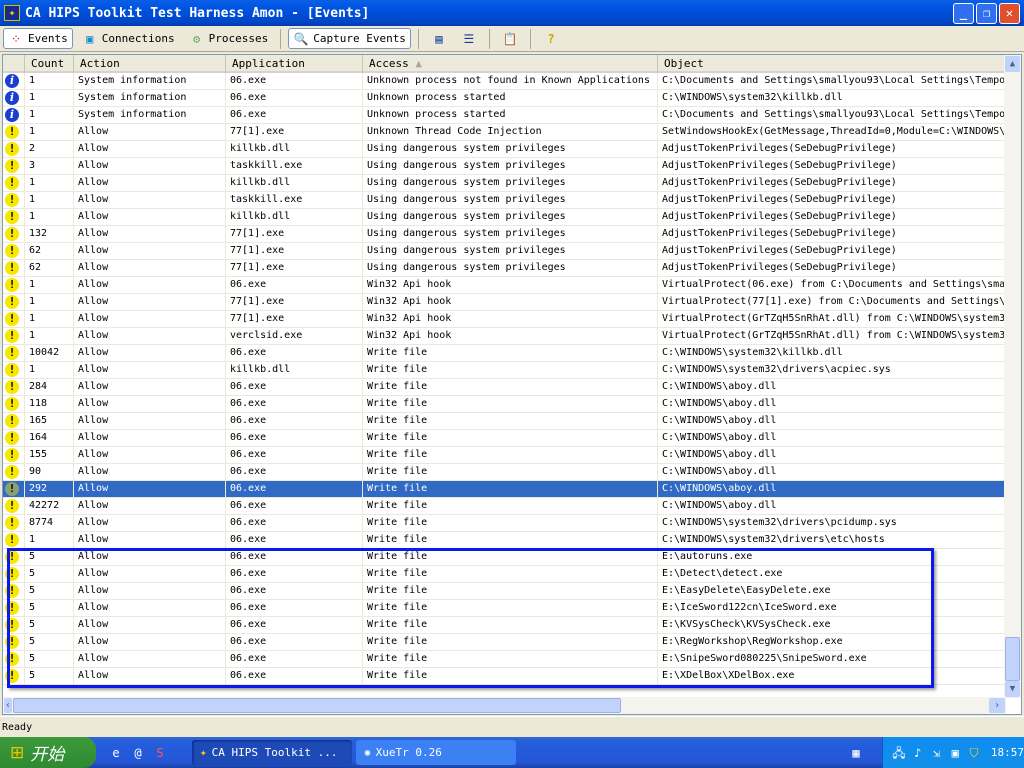  What do you see at coordinates (160, 753) in the screenshot?
I see `app-shortcut-icon: S` at bounding box center [160, 753].